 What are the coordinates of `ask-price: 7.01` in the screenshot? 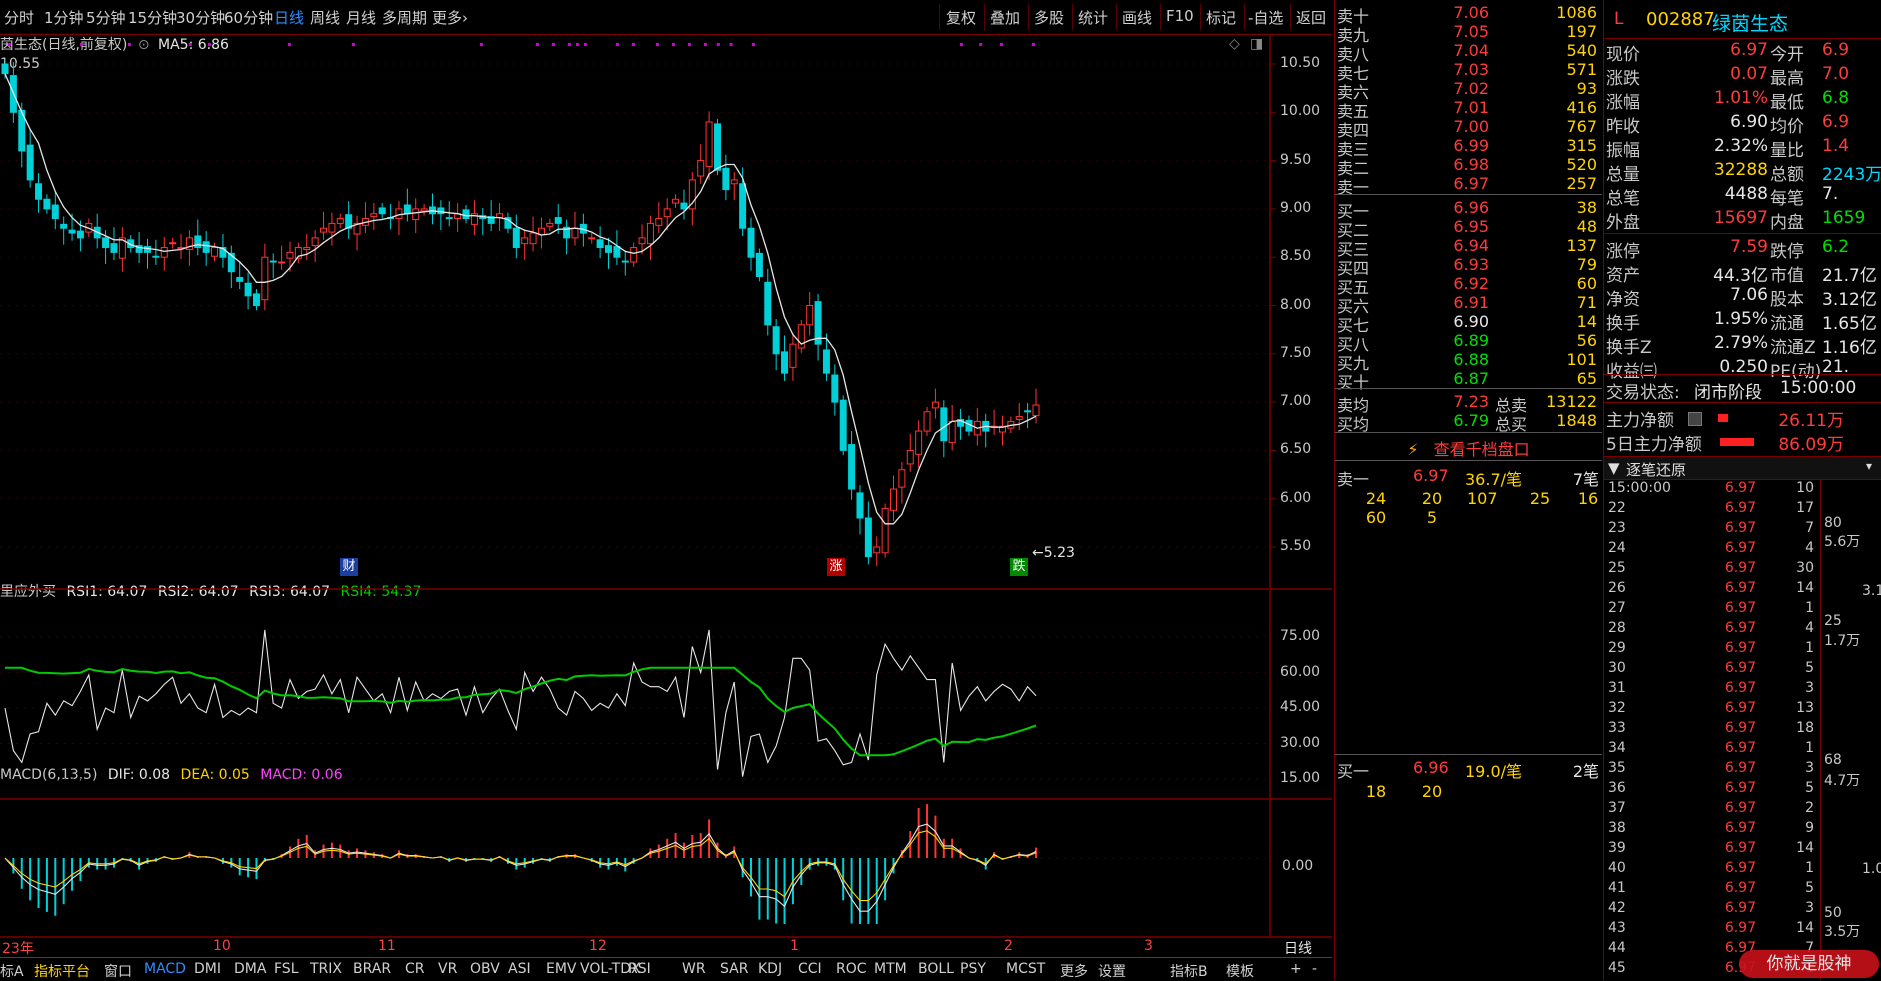 It's located at (1471, 107).